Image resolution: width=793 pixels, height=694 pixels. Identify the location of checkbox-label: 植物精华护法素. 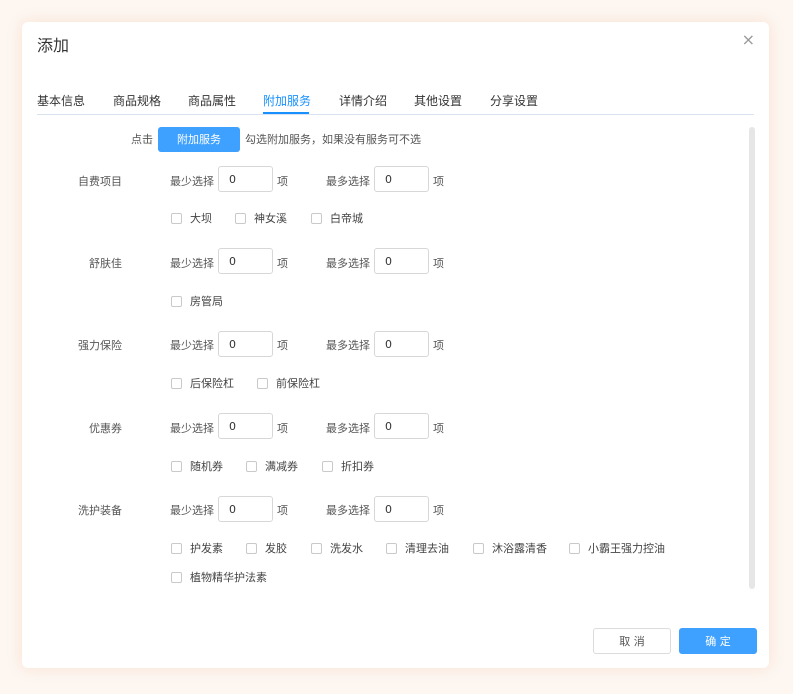
(228, 577).